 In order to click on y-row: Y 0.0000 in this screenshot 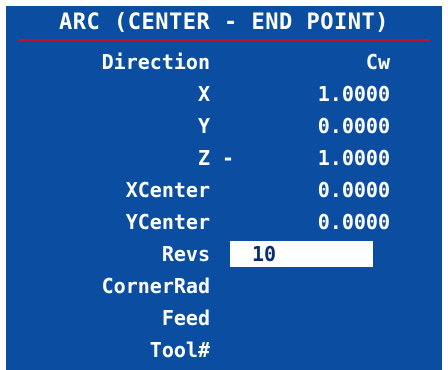, I will do `click(224, 126)`.